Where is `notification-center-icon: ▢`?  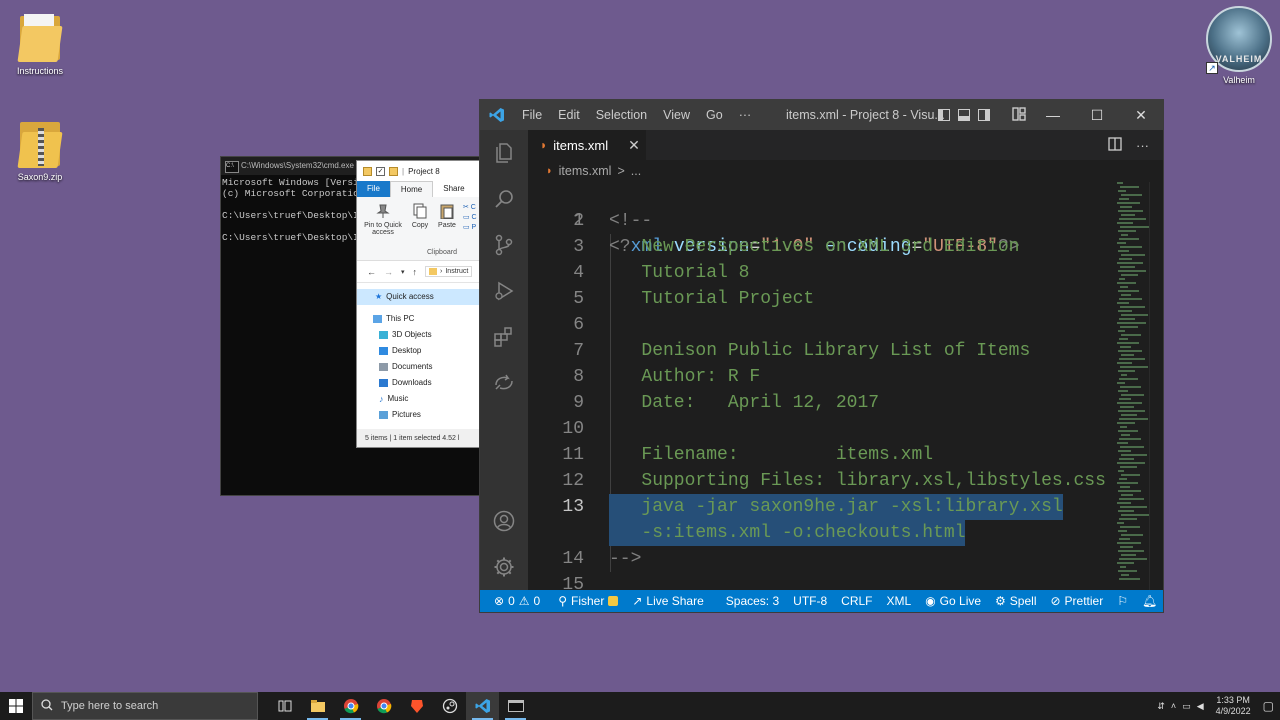 notification-center-icon: ▢ is located at coordinates (1268, 706).